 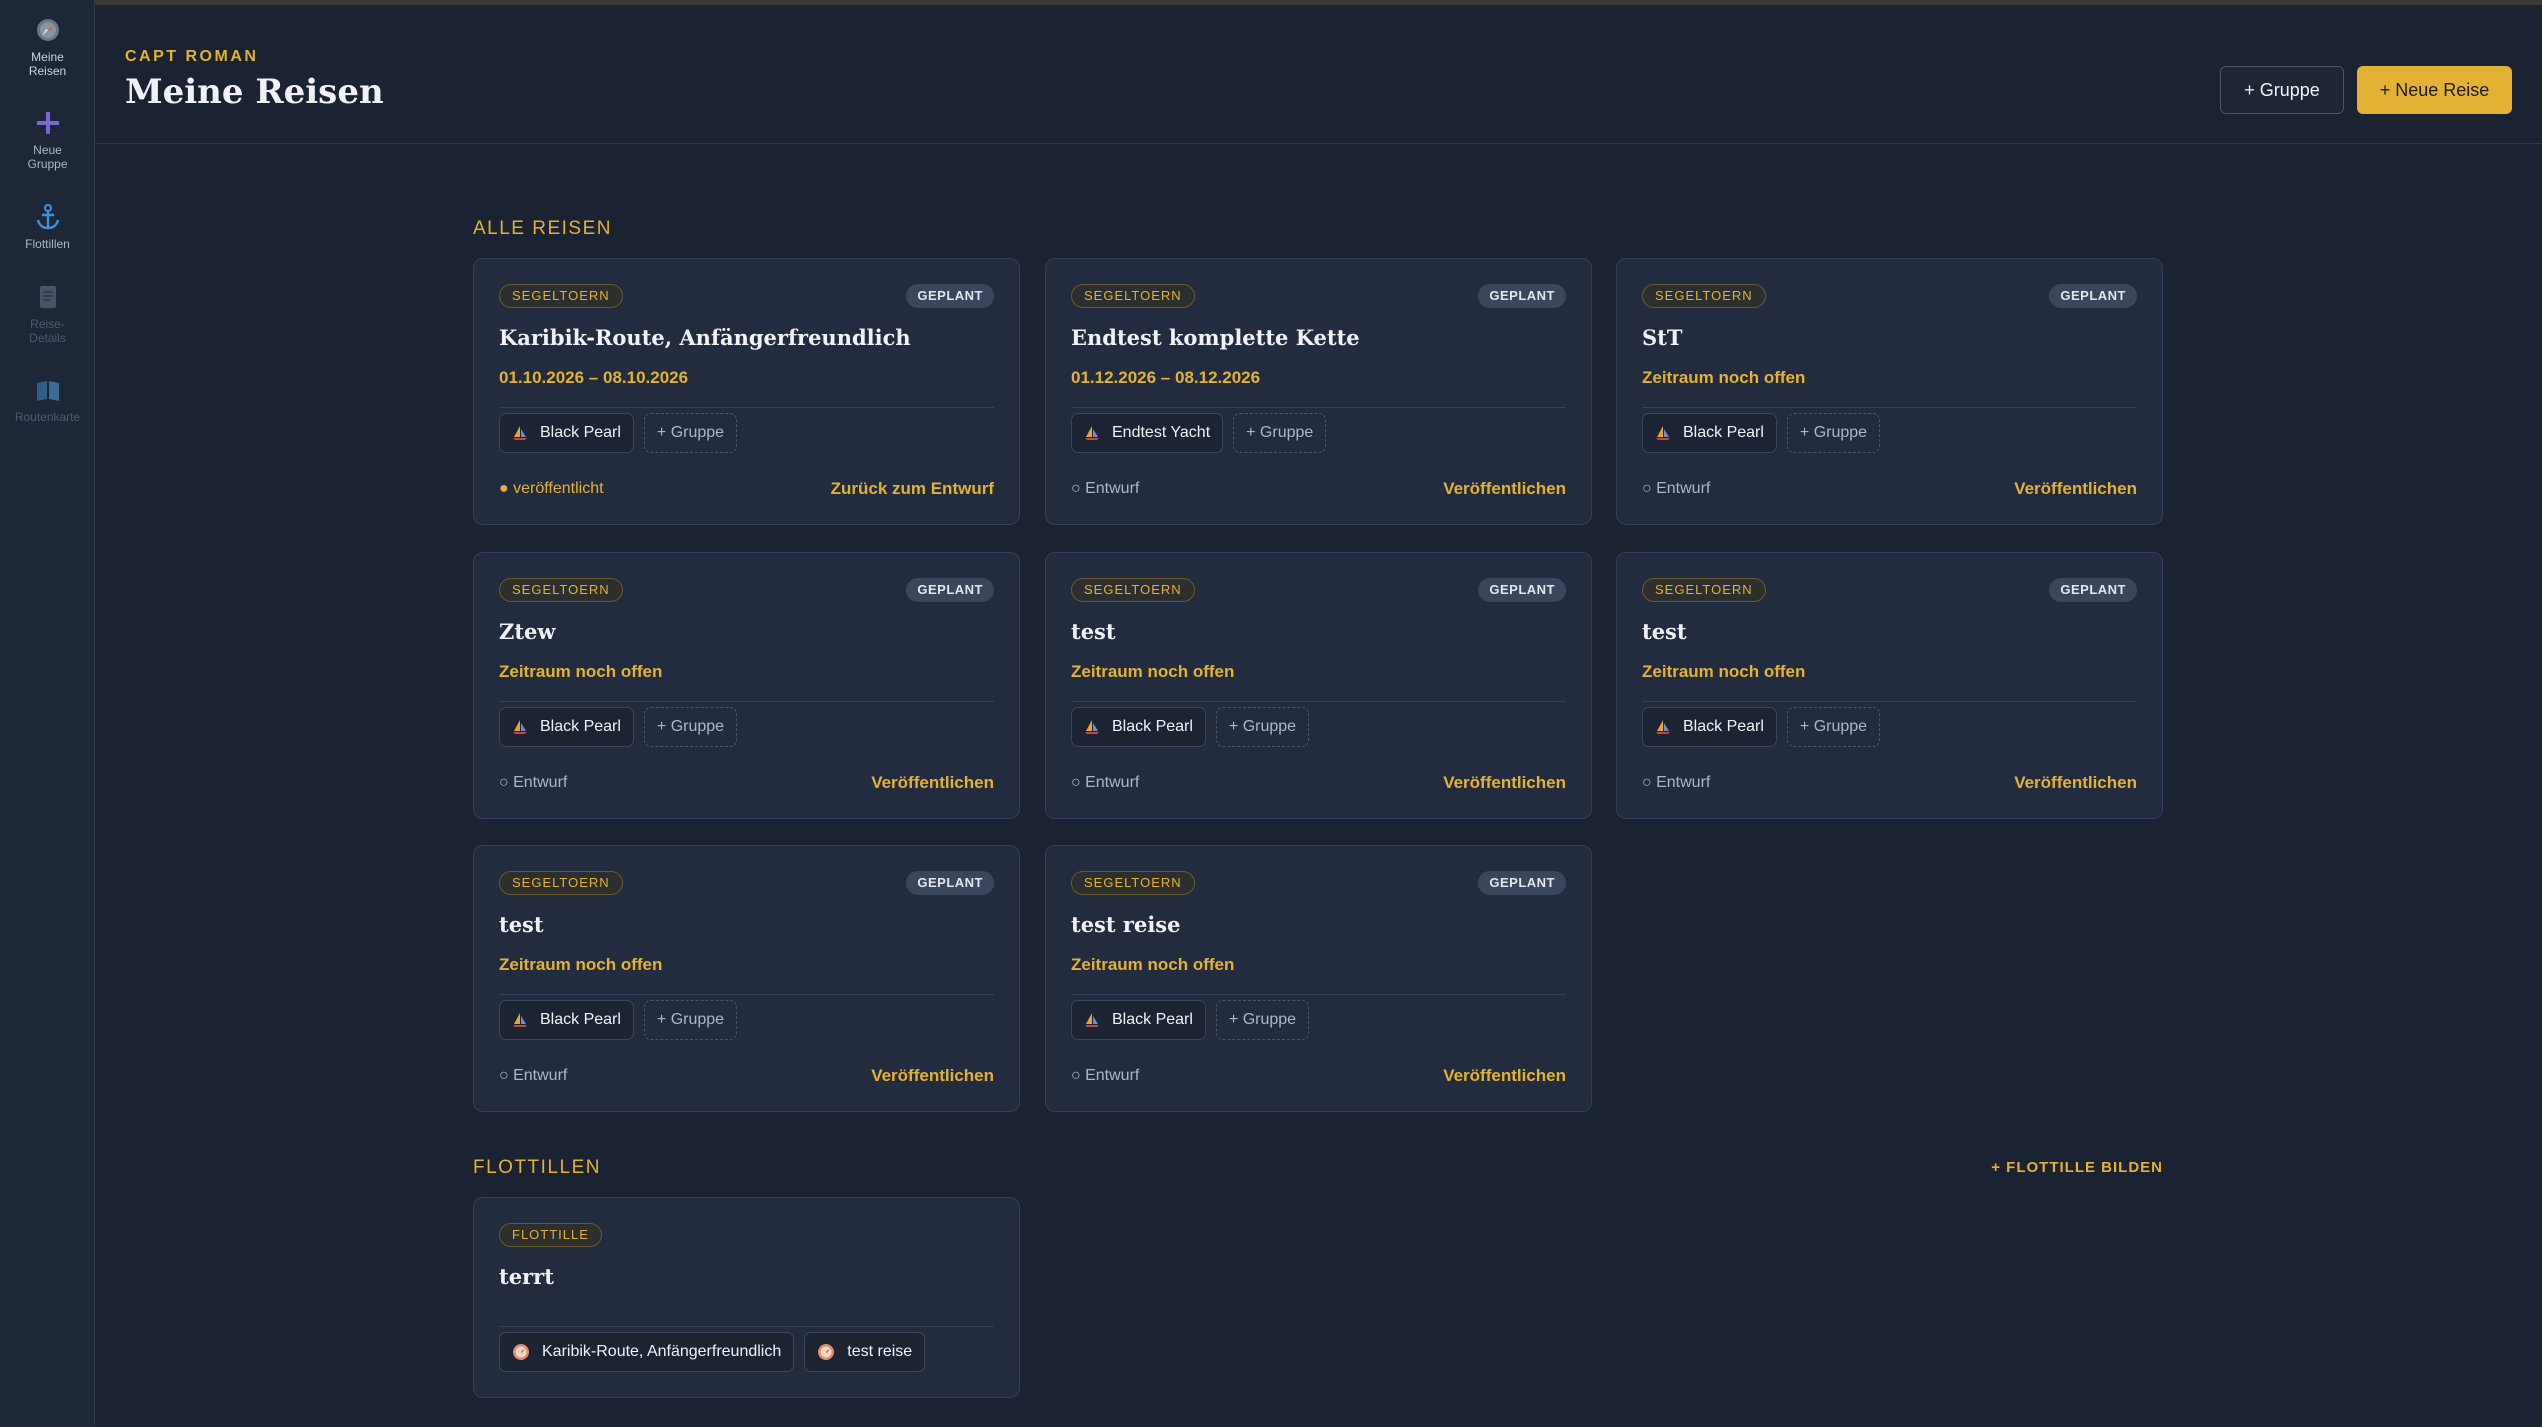 What do you see at coordinates (47, 227) in the screenshot?
I see `sidebar-item-flottillen: Flottillen` at bounding box center [47, 227].